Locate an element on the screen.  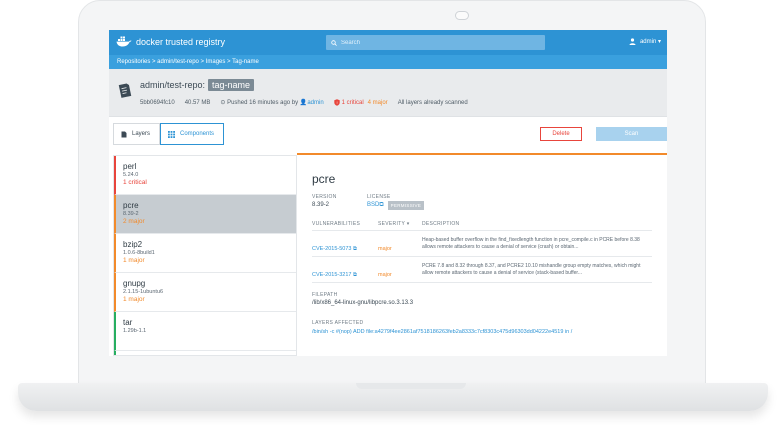
pushed-info: ⊙ Pushed 16 minutes ago by 👤admin is located at coordinates (271, 102).